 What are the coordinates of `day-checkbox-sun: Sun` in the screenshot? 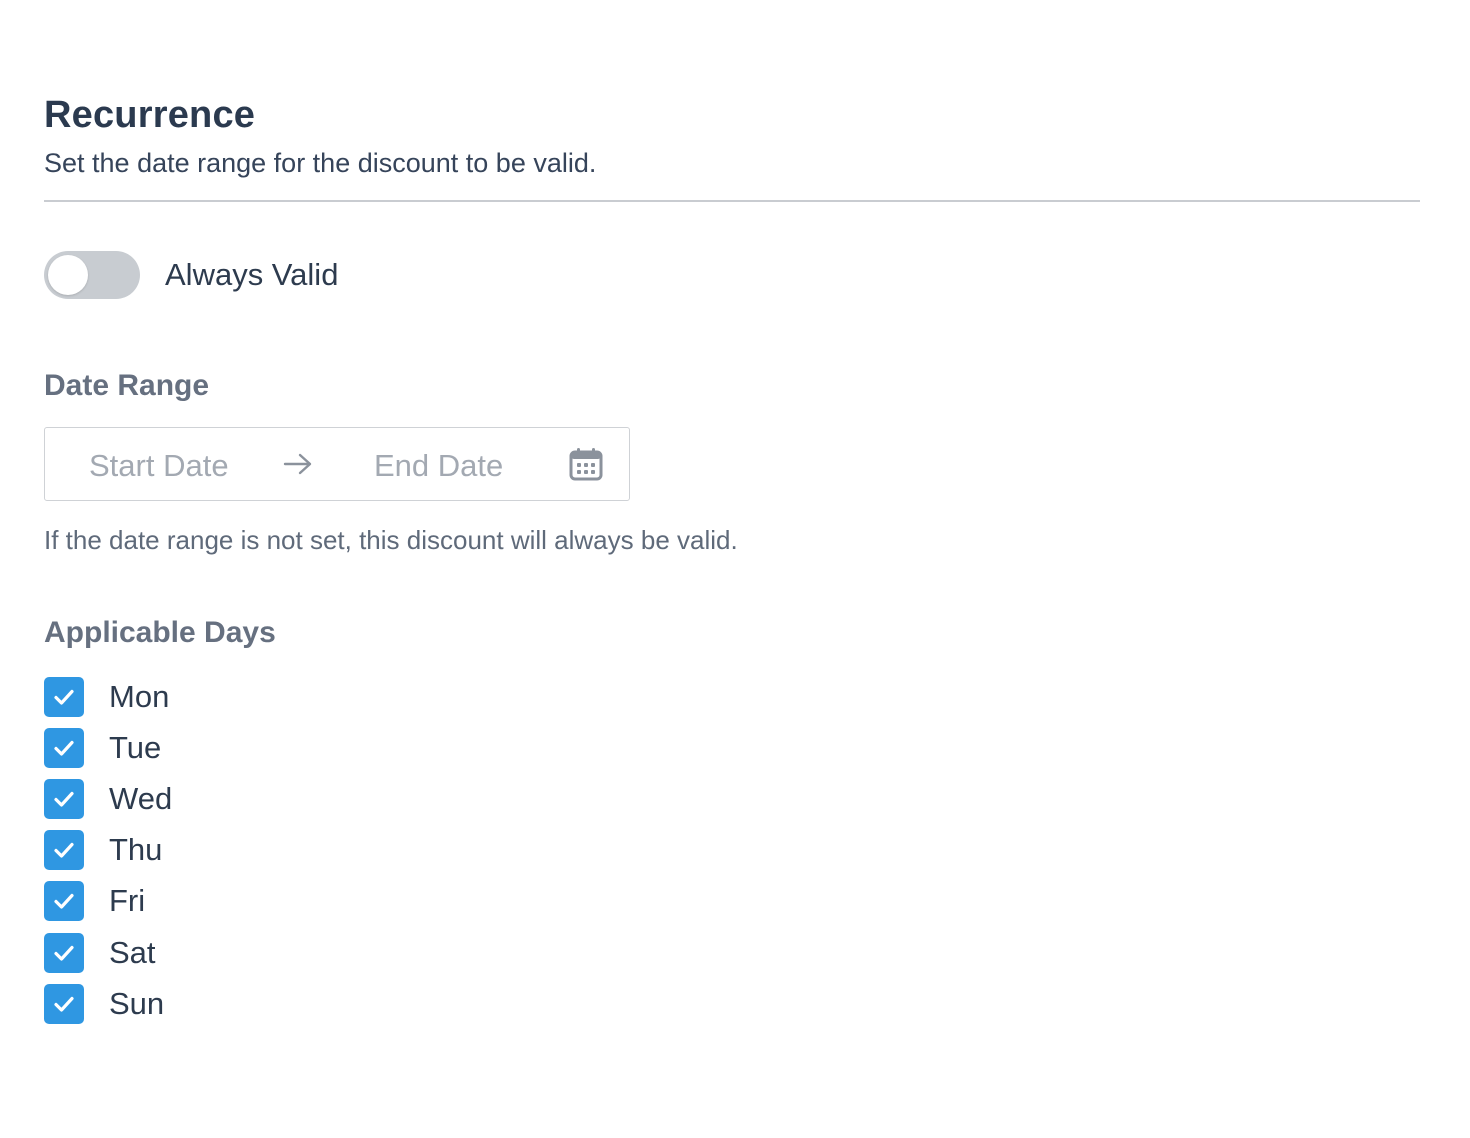 It's located at (732, 1003).